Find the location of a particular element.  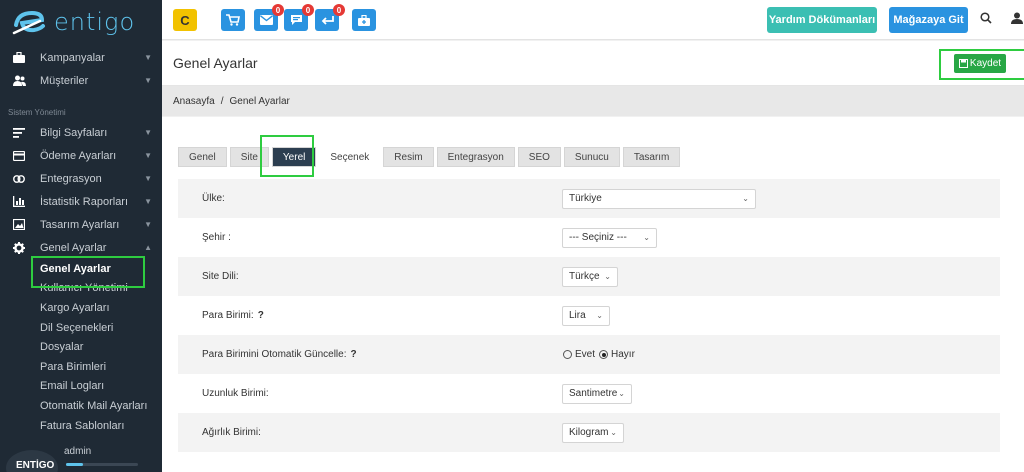

tab-secenek: Seçenek is located at coordinates (350, 157).